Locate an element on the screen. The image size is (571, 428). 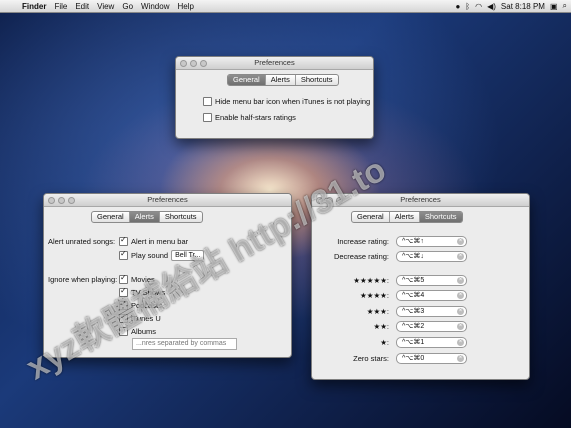
four-stars-shortcut: ^⌥⌘4 × is located at coordinates (431, 295).